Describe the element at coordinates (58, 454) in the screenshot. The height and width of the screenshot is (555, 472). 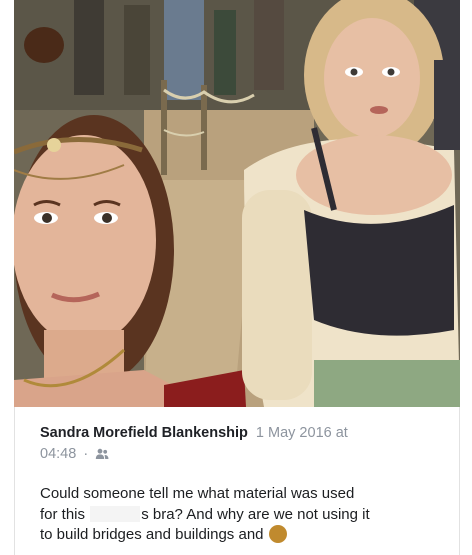
I see `post-time: 04:48` at that location.